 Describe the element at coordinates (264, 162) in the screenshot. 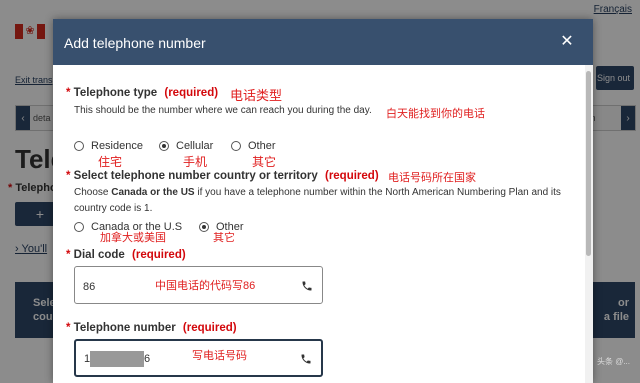

I see `annotation-other-type: 其它` at that location.